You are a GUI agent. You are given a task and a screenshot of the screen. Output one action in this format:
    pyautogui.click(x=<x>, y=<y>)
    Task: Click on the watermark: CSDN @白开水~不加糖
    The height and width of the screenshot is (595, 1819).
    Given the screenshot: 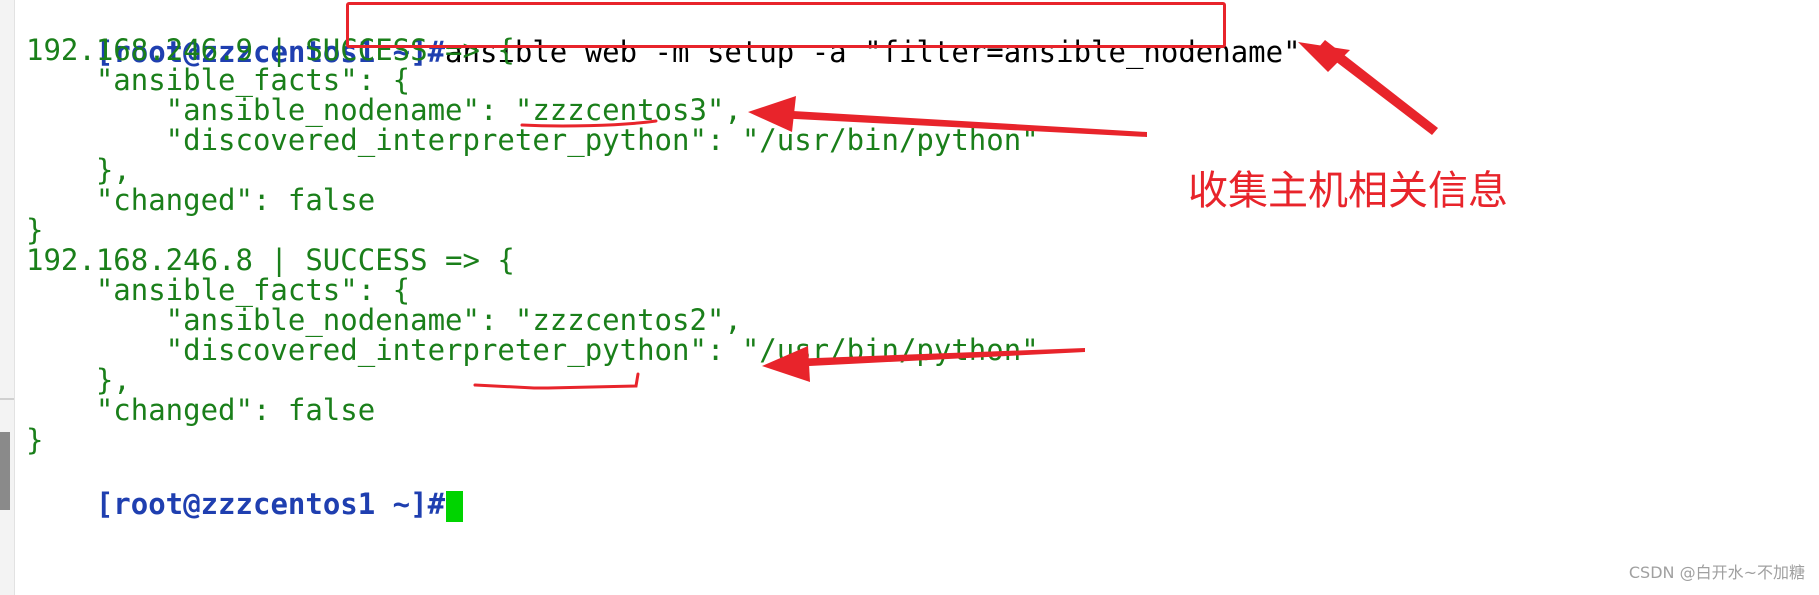 What is the action you would take?
    pyautogui.click(x=1716, y=572)
    